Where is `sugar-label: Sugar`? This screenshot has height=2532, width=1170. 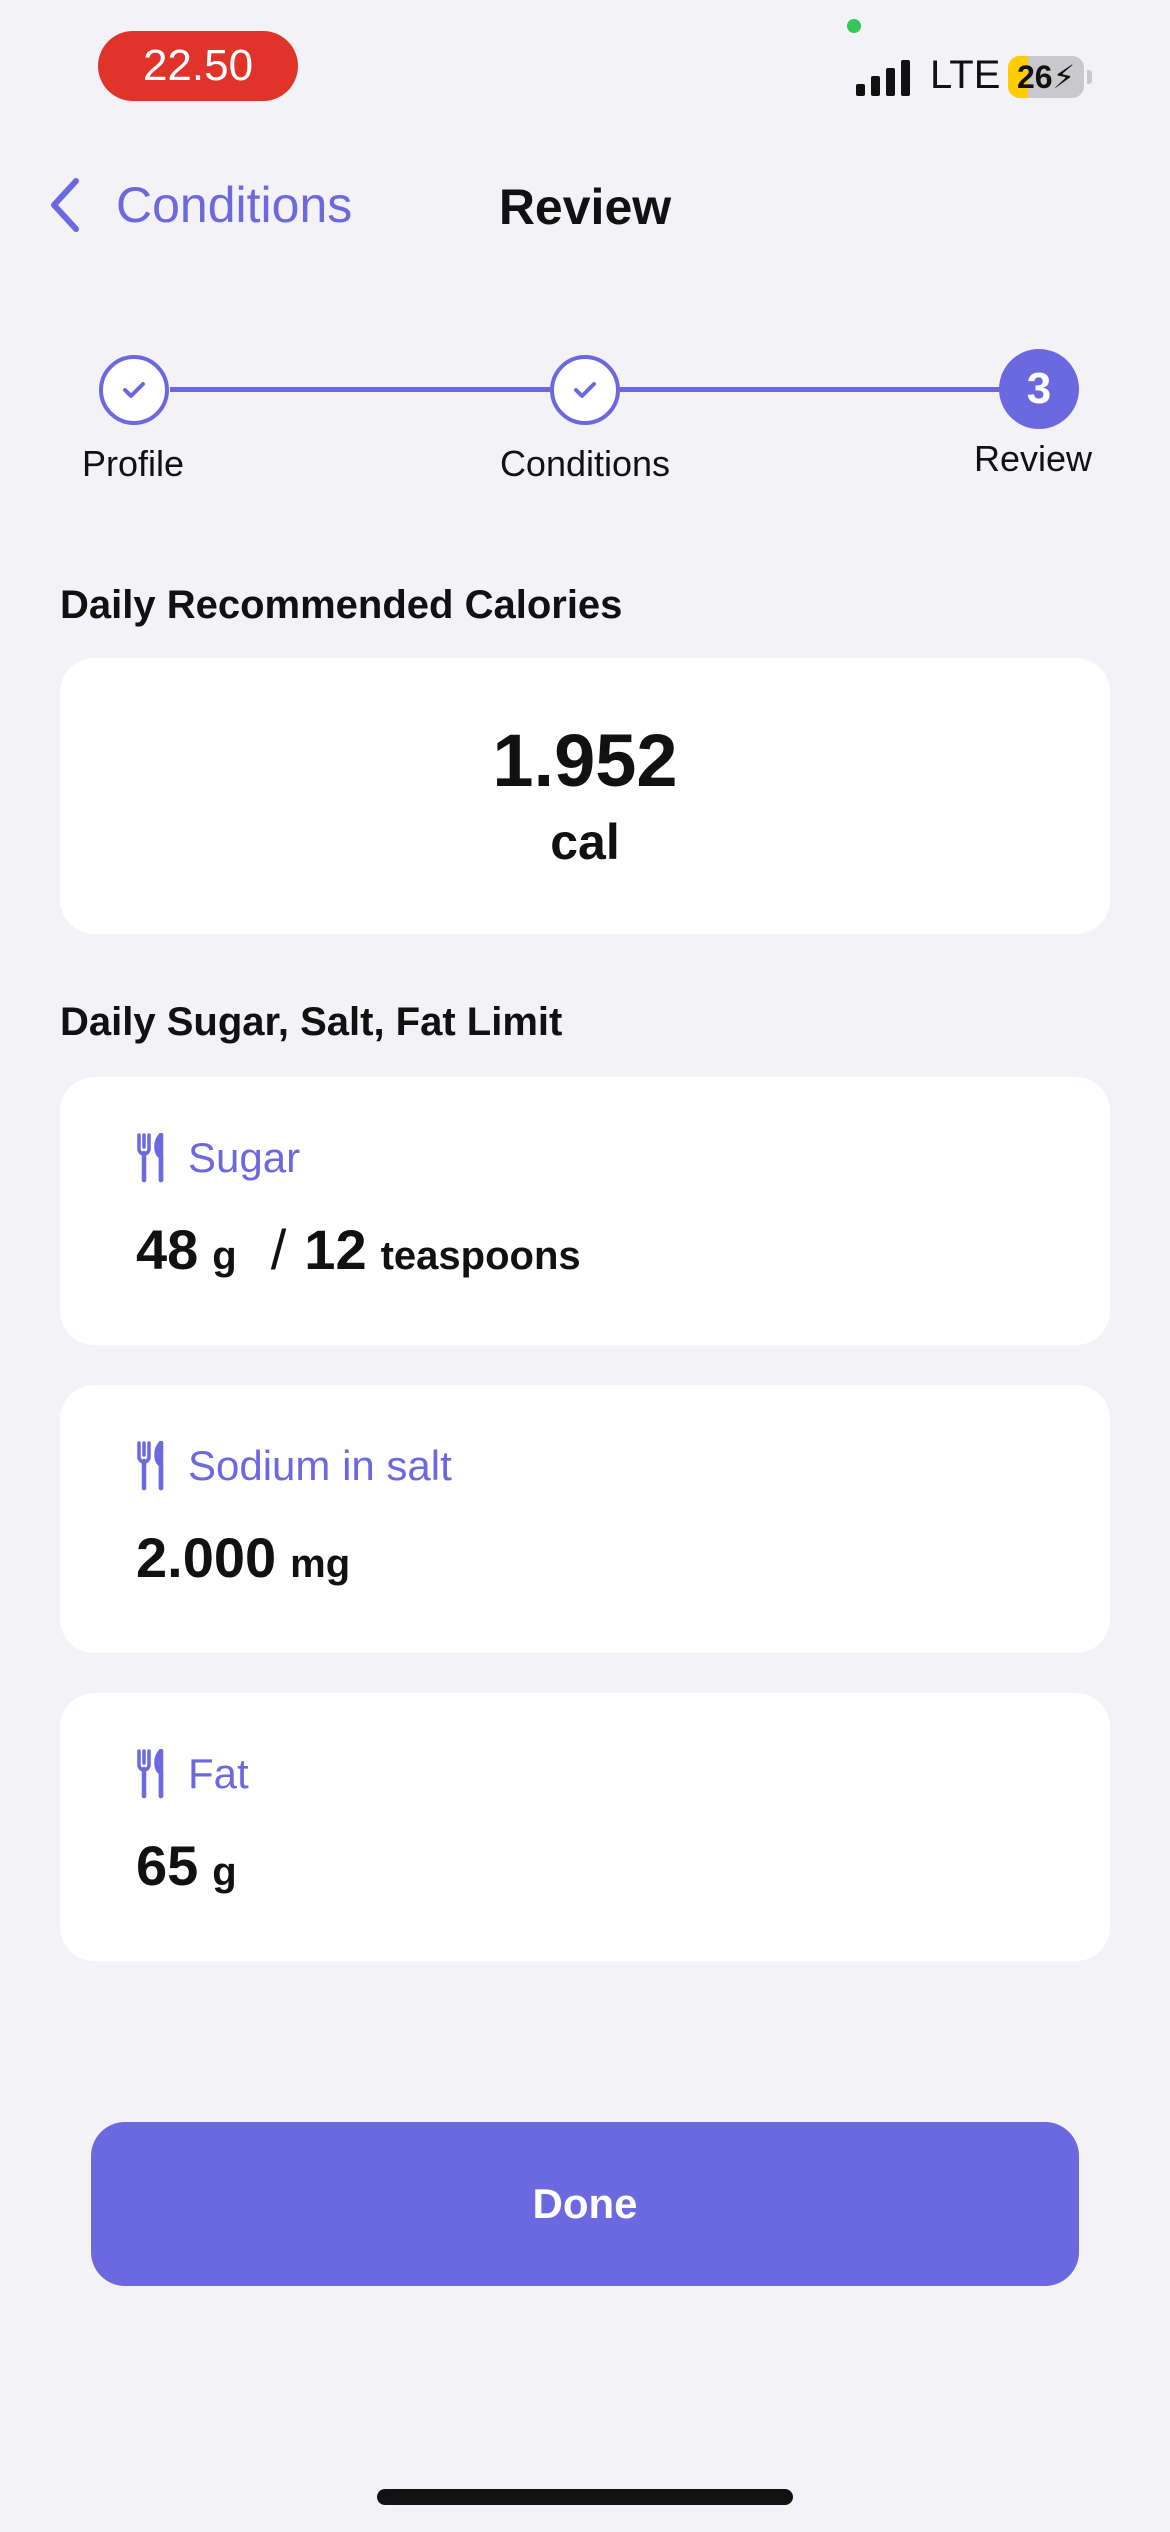 sugar-label: Sugar is located at coordinates (244, 1157).